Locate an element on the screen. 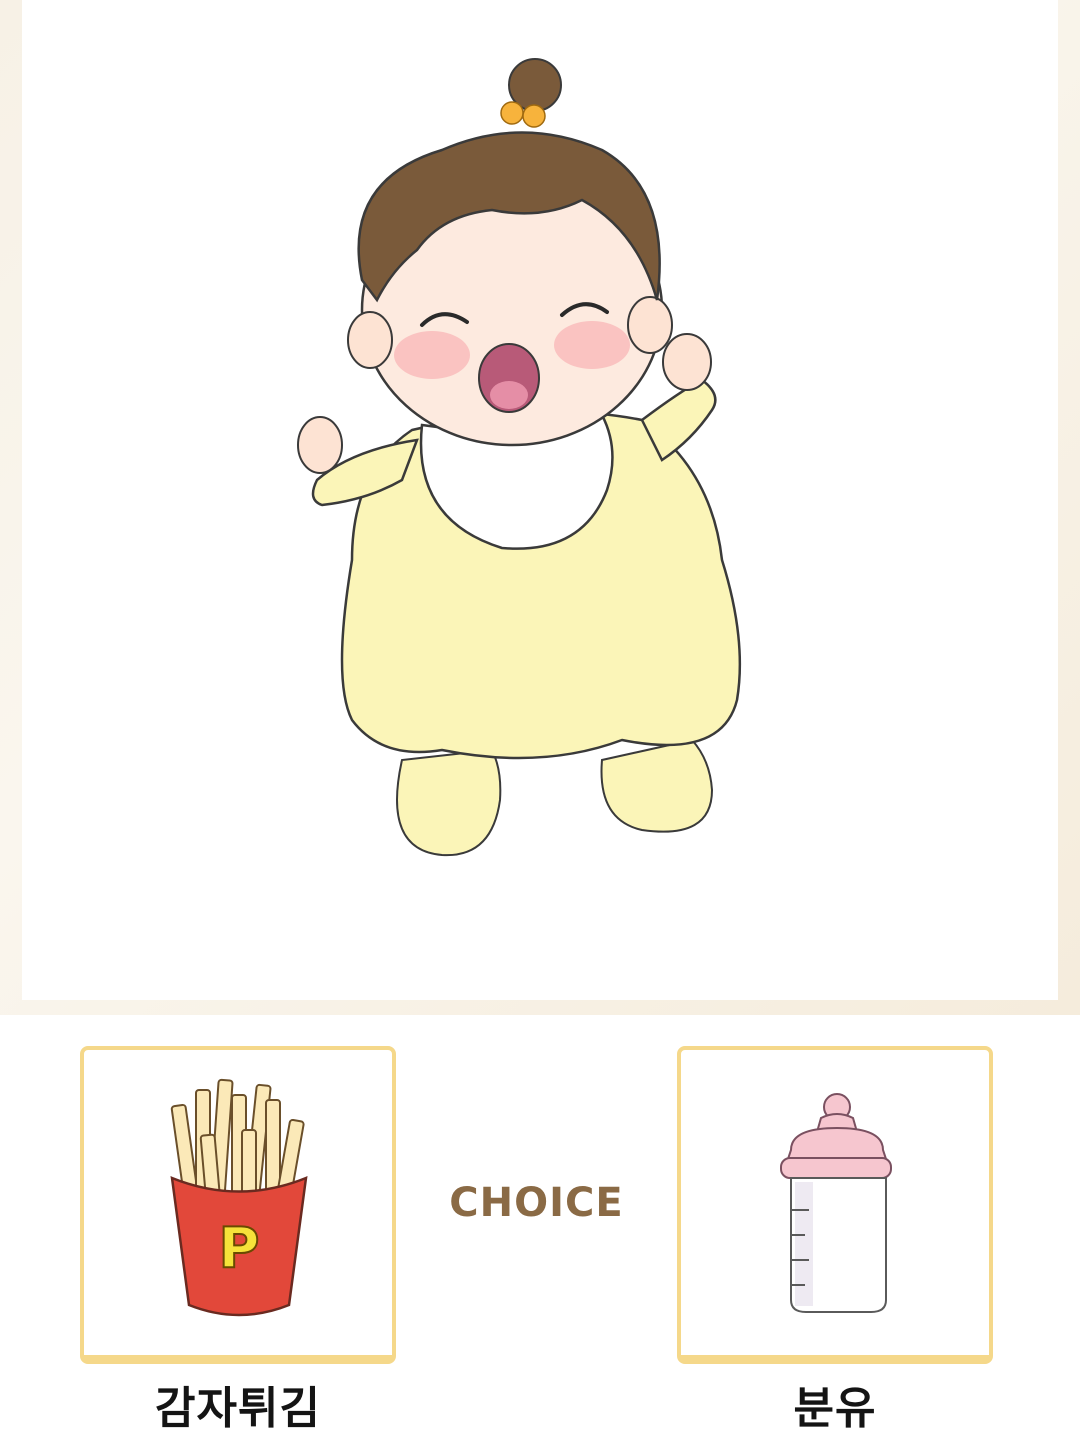  fries-box-letter: P is located at coordinates (238, 1248).